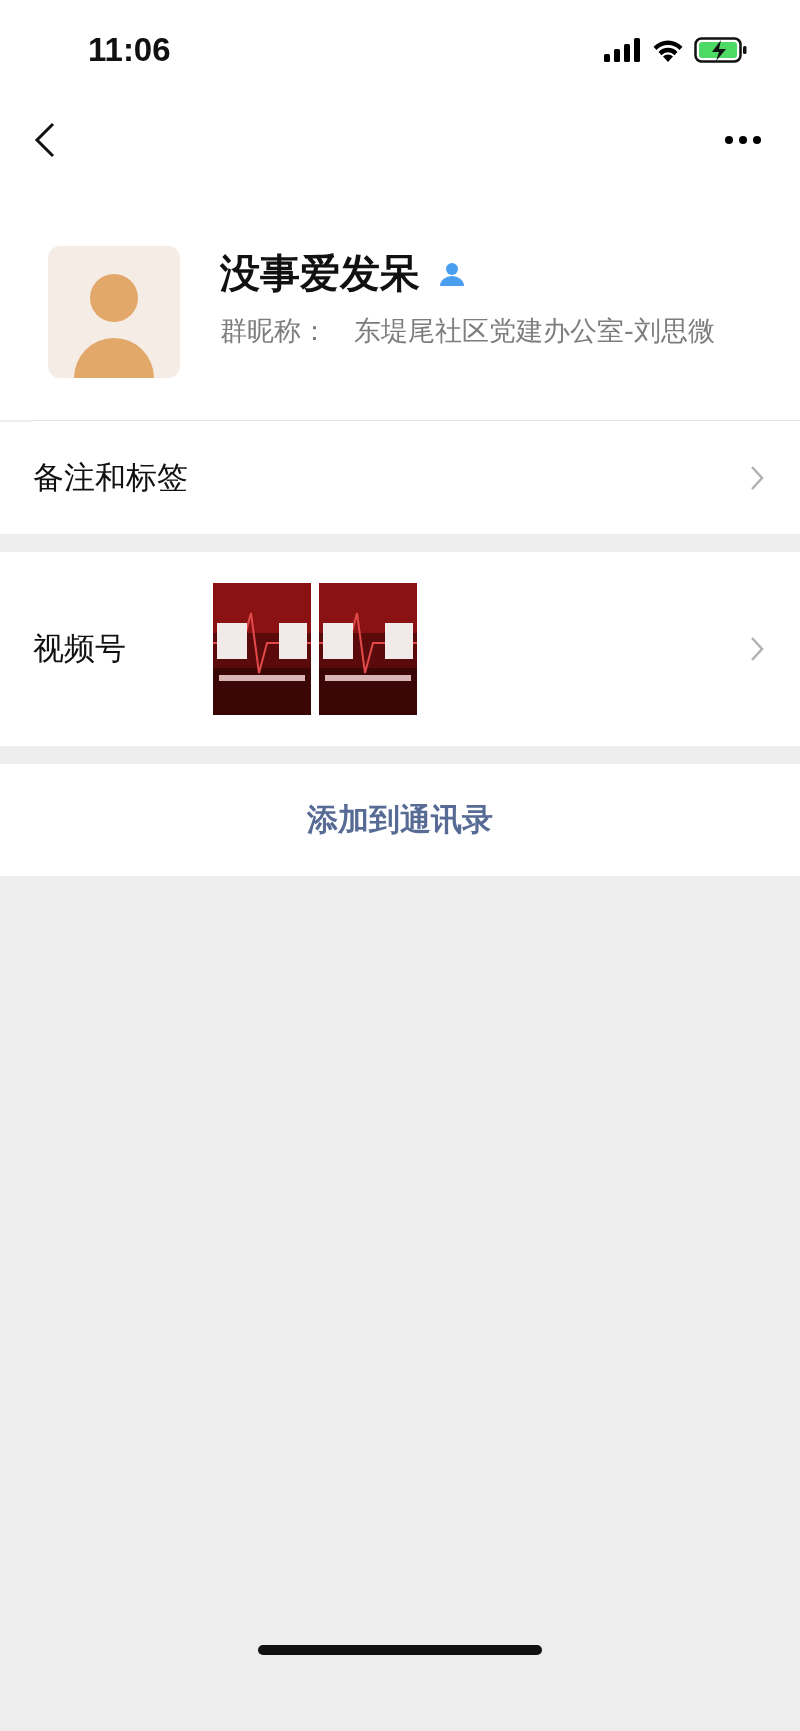  What do you see at coordinates (668, 50) in the screenshot?
I see `wifi-icon` at bounding box center [668, 50].